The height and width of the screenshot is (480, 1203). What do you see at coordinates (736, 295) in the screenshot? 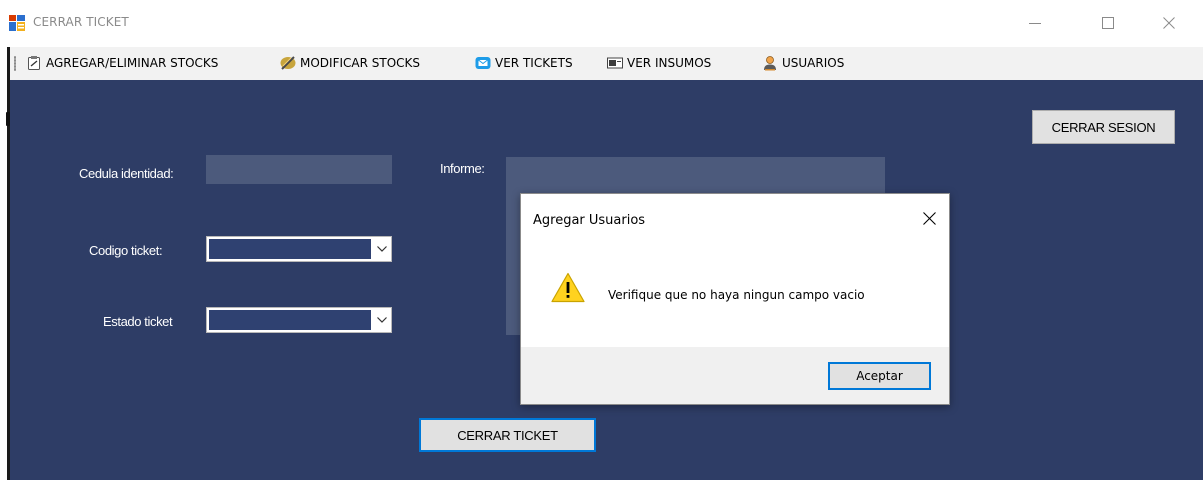
I see `dialog-message: Verifique que no haya ningun campo vacio` at bounding box center [736, 295].